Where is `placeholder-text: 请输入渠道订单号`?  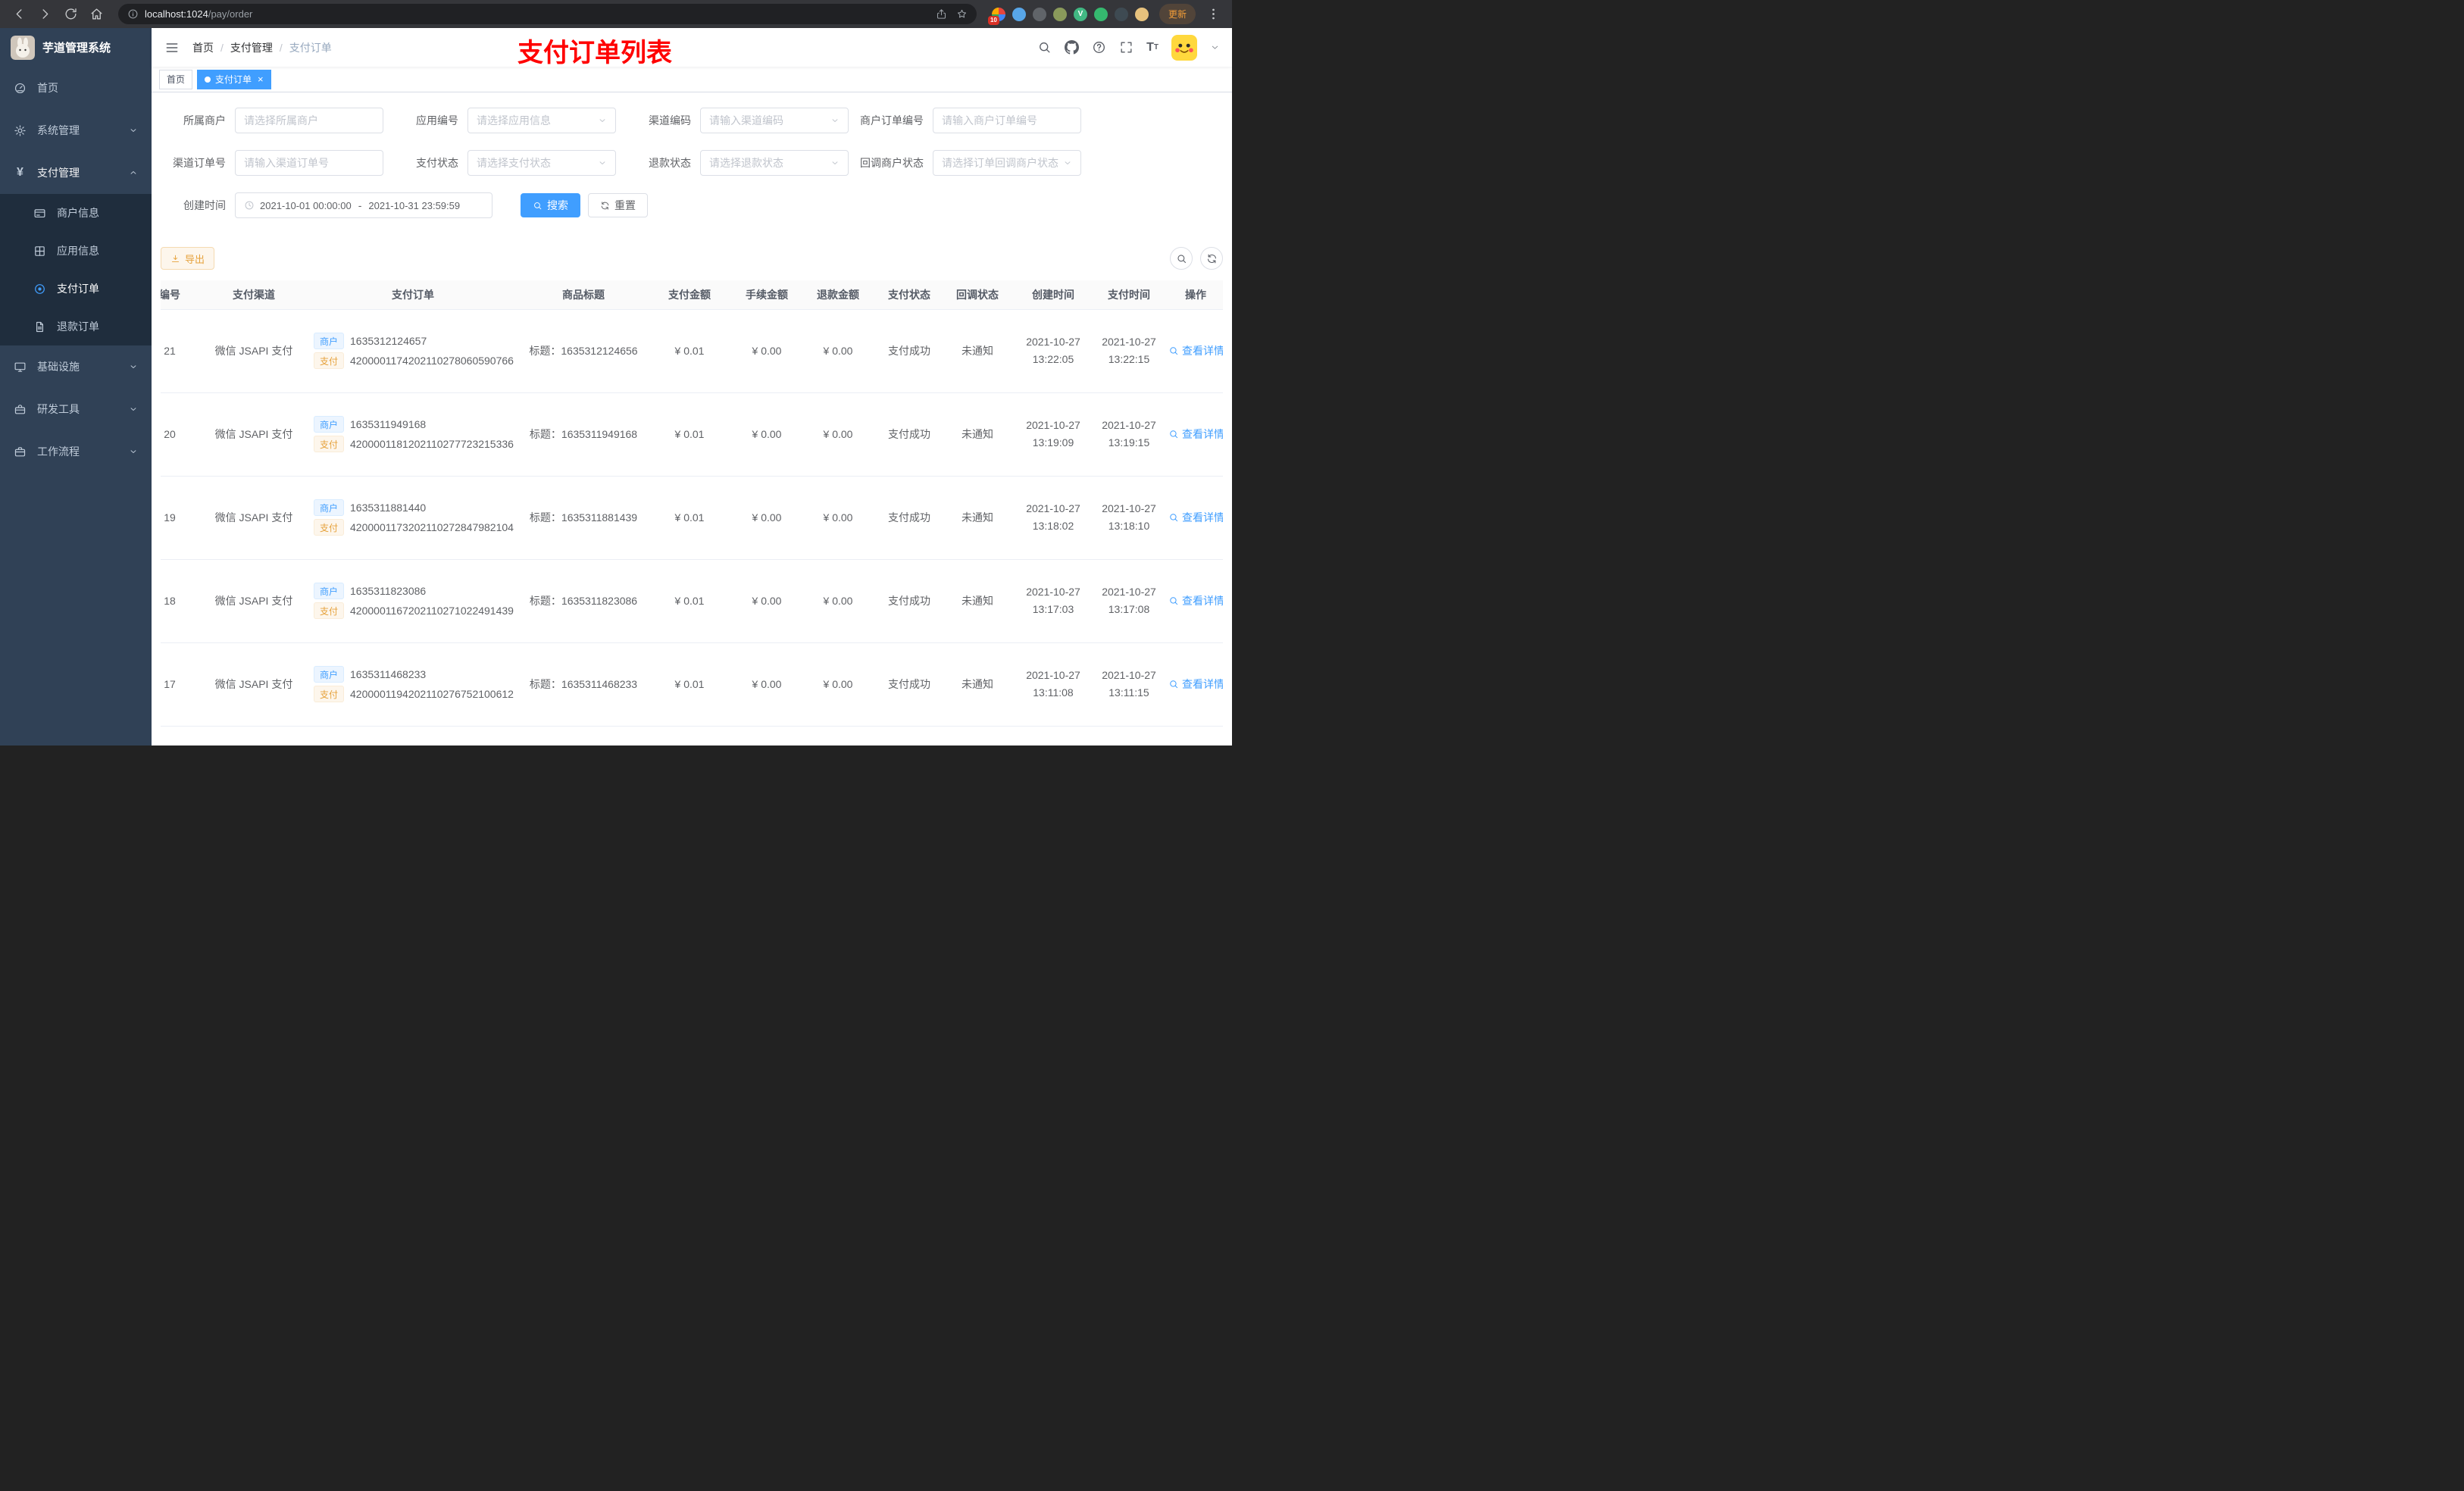
placeholder-text: 请输入渠道订单号 is located at coordinates (286, 163).